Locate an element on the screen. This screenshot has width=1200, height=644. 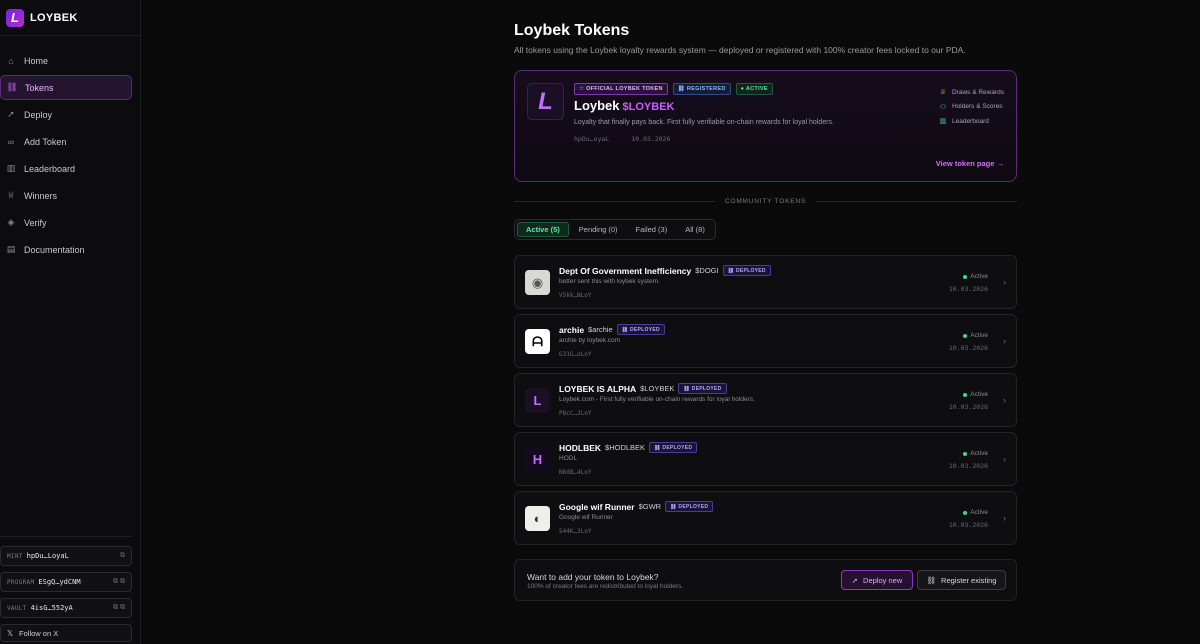
leaderboard-link: ▥ Leaderboard is located at coordinates (971, 121).